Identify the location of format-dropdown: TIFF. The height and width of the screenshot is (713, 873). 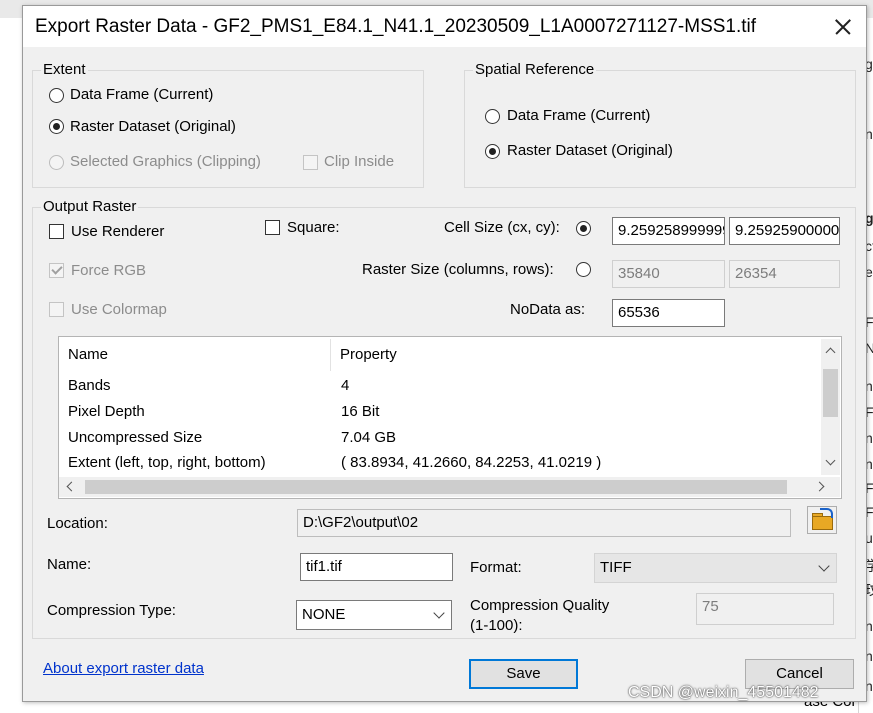
(715, 568).